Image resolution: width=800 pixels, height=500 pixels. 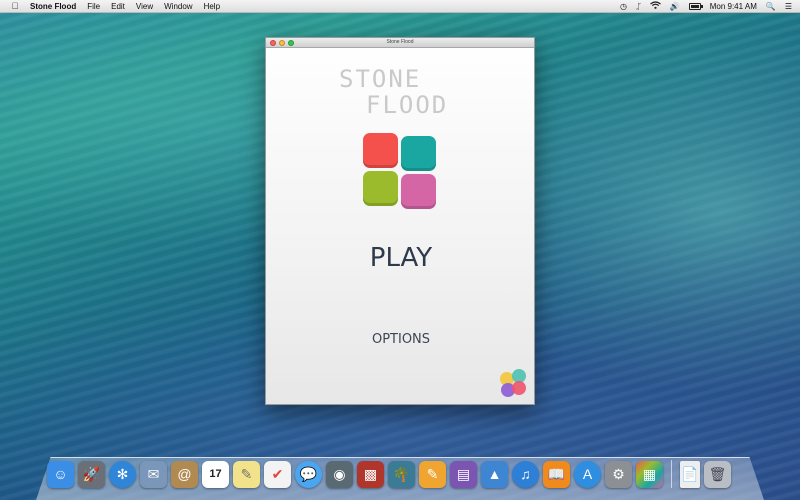 I want to click on red-tile, so click(x=380, y=150).